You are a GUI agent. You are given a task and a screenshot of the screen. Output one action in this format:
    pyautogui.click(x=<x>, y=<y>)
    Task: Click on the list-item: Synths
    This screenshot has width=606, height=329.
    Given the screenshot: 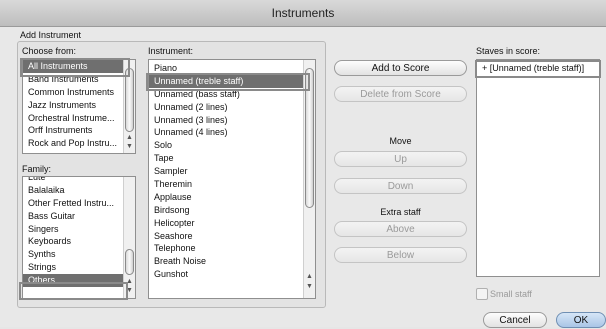 What is the action you would take?
    pyautogui.click(x=79, y=254)
    